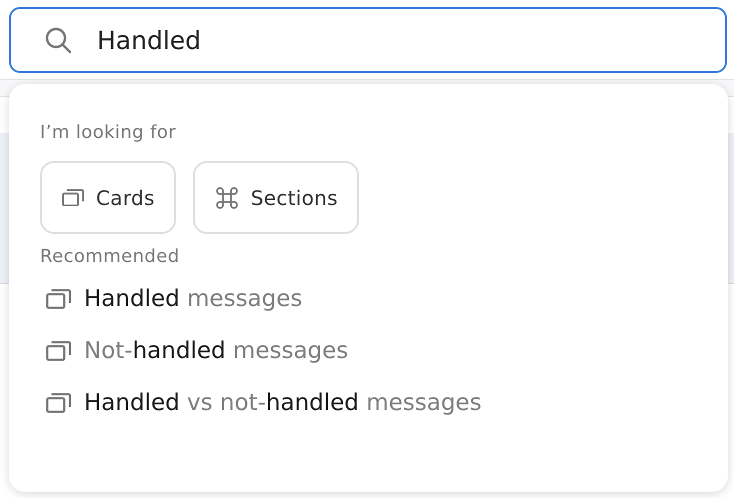 The height and width of the screenshot is (498, 734). What do you see at coordinates (216, 351) in the screenshot?
I see `result-item: Not-handled messages` at bounding box center [216, 351].